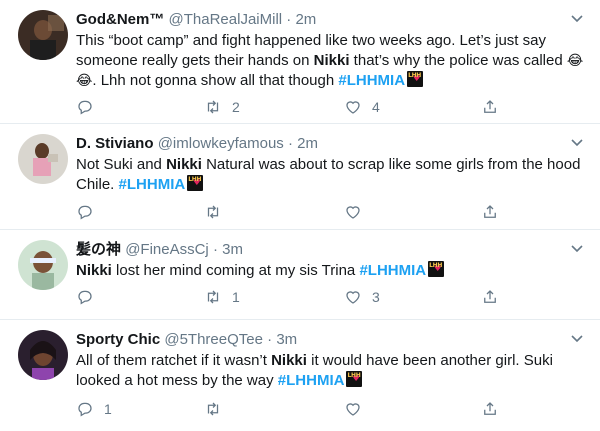  What do you see at coordinates (236, 297) in the screenshot?
I see `retweet-count: 1` at bounding box center [236, 297].